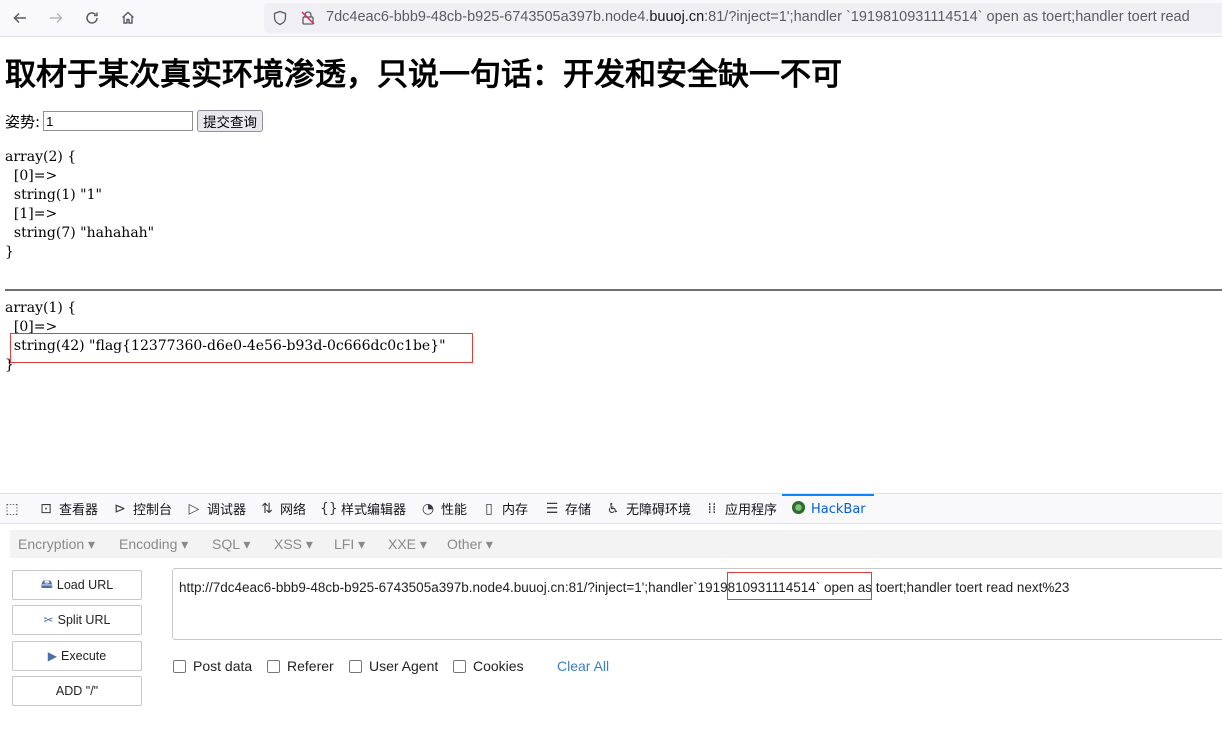  Describe the element at coordinates (798, 509) in the screenshot. I see `hackbar-icon` at that location.